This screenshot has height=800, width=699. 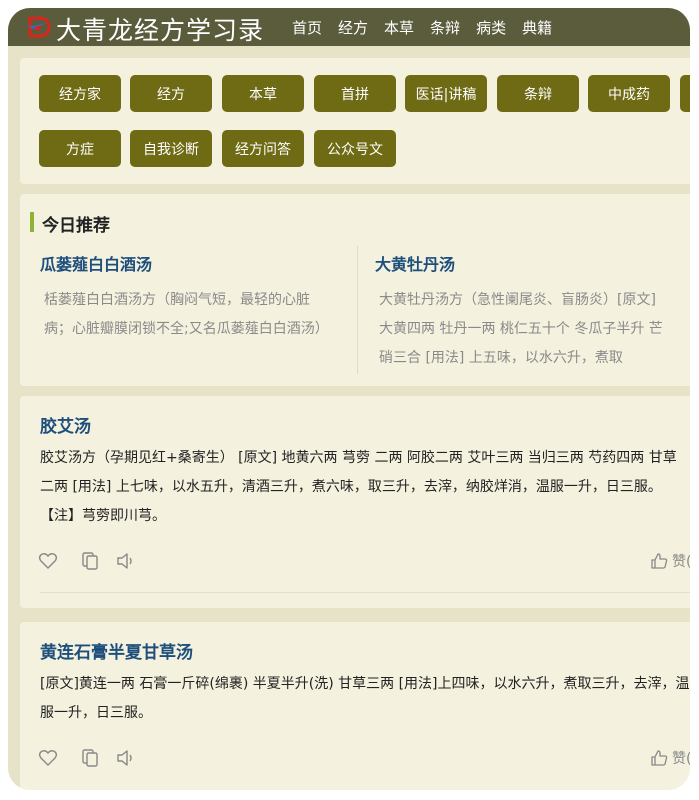 What do you see at coordinates (445, 27) in the screenshot?
I see `nav-articles: 条辩` at bounding box center [445, 27].